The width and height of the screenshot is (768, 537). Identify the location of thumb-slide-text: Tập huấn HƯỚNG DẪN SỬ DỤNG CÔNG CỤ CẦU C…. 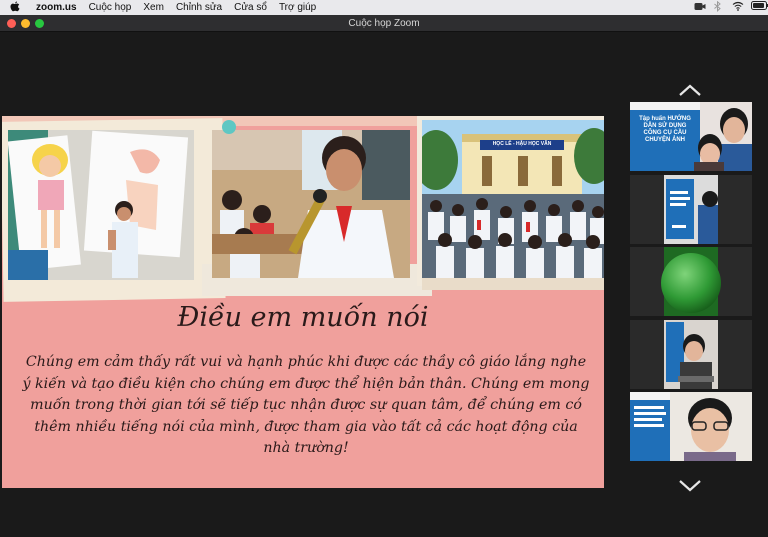
(665, 129).